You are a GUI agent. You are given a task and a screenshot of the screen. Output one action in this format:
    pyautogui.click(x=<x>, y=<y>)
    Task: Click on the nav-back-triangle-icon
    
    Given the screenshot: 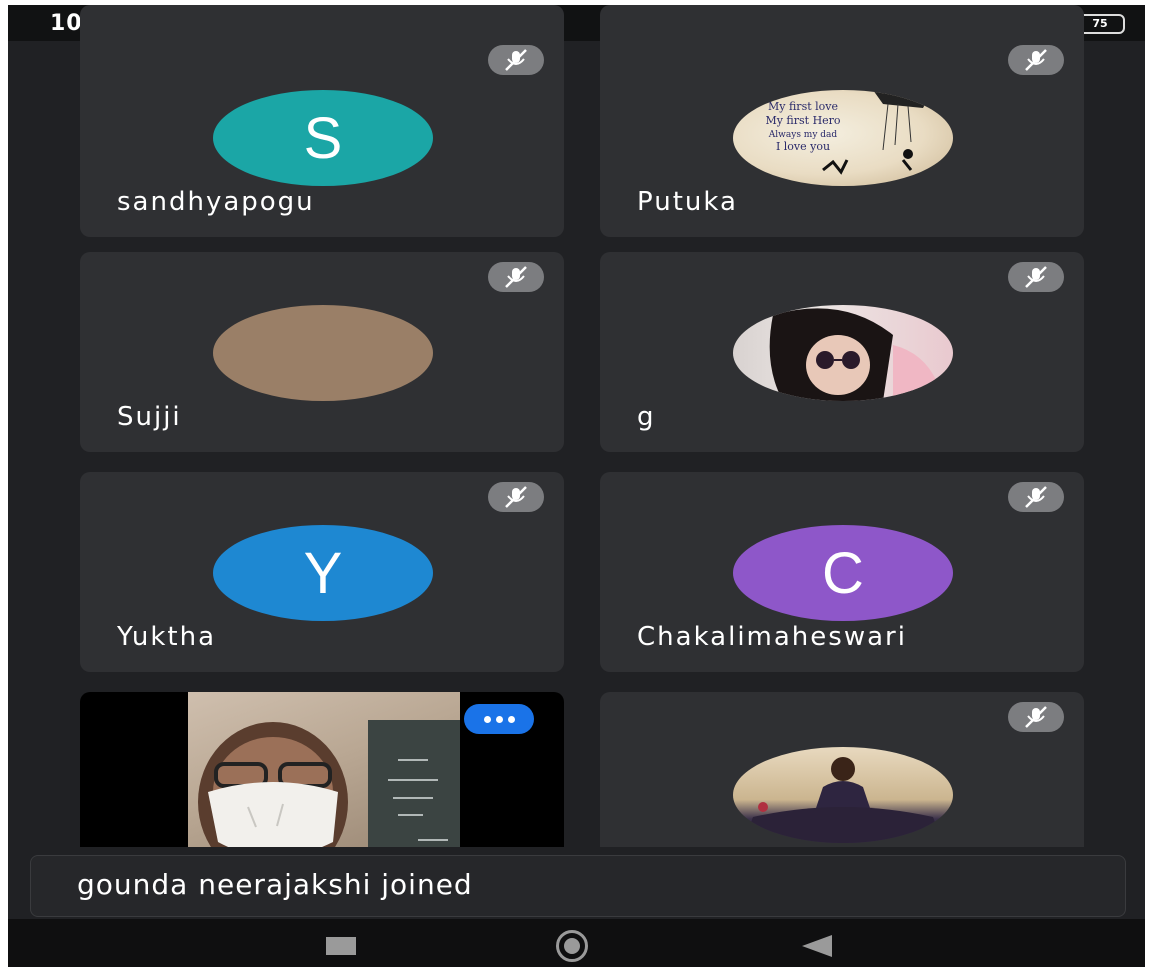 What is the action you would take?
    pyautogui.click(x=817, y=946)
    